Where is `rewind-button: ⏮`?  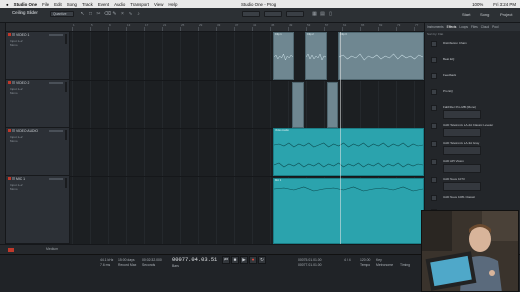
rewind-button: ⏮ is located at coordinates (226, 260).